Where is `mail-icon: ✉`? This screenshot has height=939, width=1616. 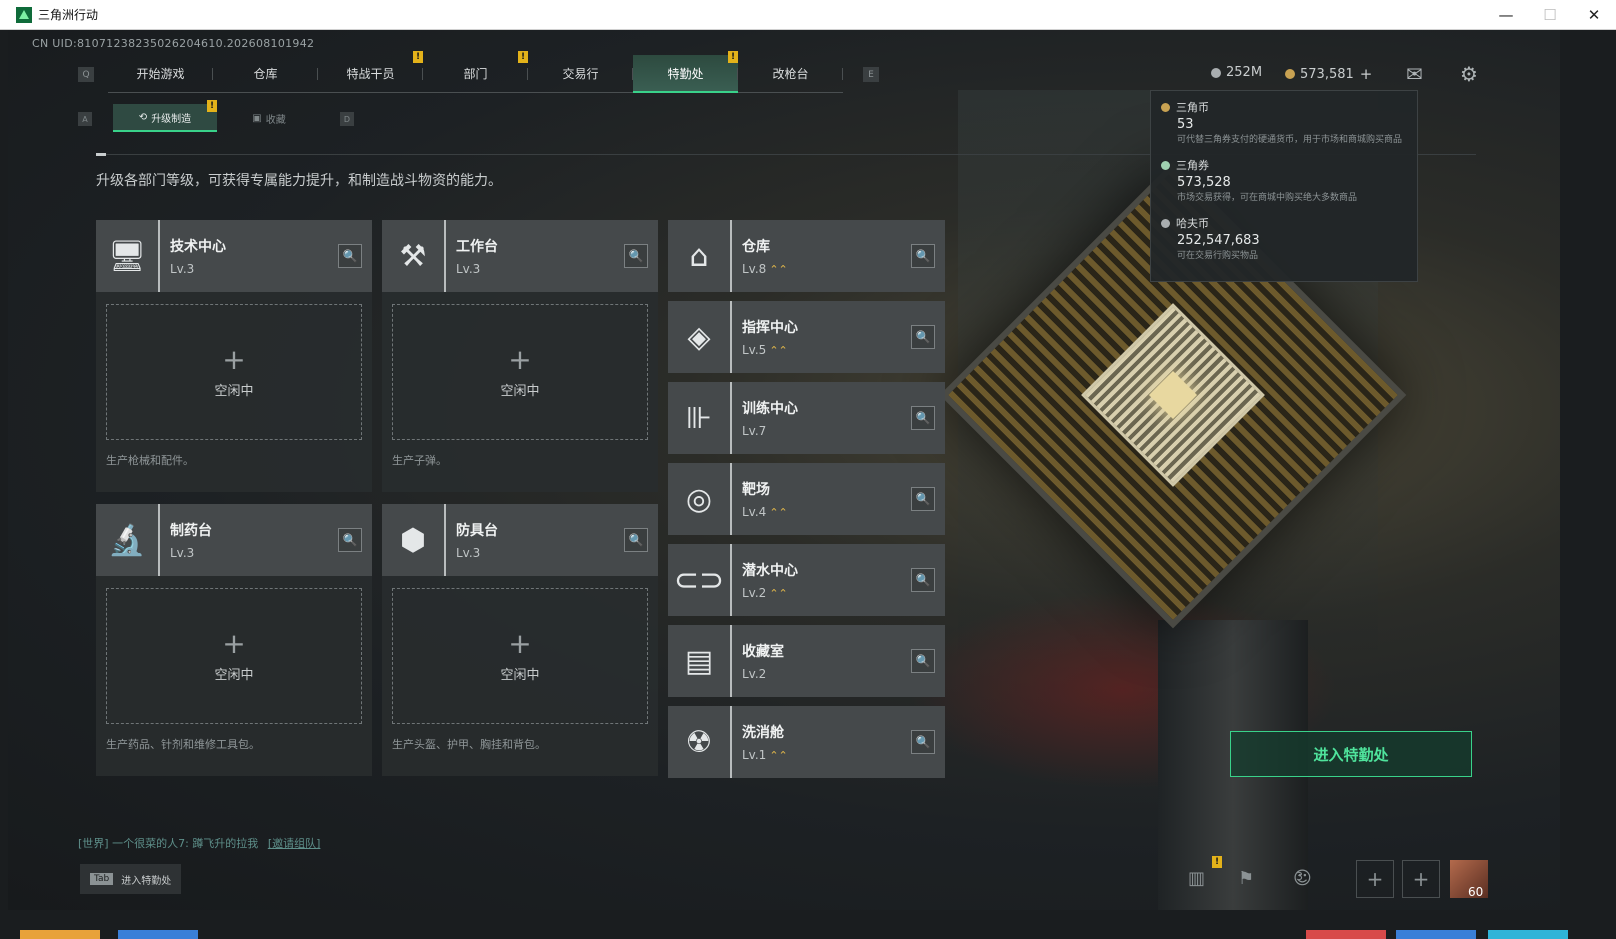
mail-icon: ✉ is located at coordinates (1414, 74).